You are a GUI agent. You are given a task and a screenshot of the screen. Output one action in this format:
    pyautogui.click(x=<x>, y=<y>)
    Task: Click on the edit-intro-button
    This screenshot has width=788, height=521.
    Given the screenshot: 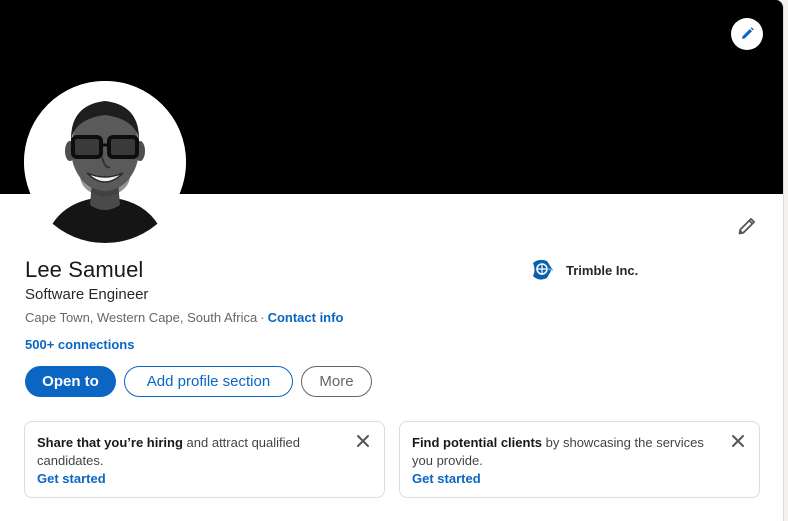 What is the action you would take?
    pyautogui.click(x=747, y=226)
    